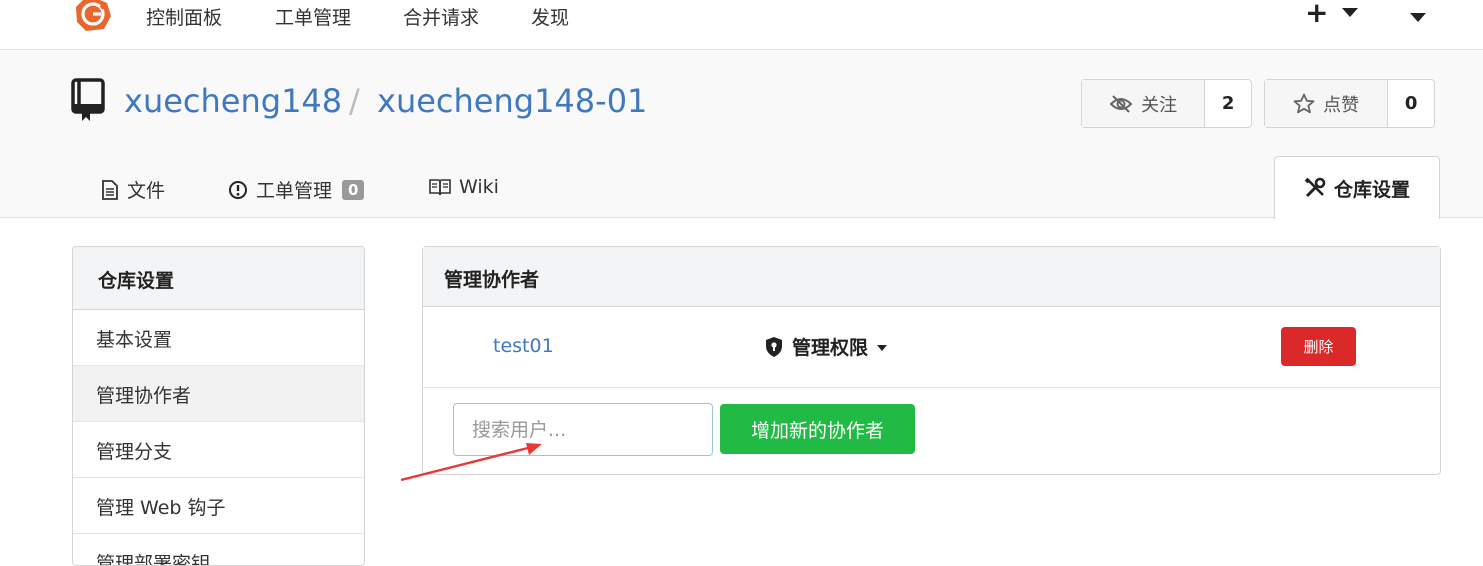 Image resolution: width=1483 pixels, height=566 pixels. Describe the element at coordinates (1121, 103) in the screenshot. I see `eye-slash-icon` at that location.